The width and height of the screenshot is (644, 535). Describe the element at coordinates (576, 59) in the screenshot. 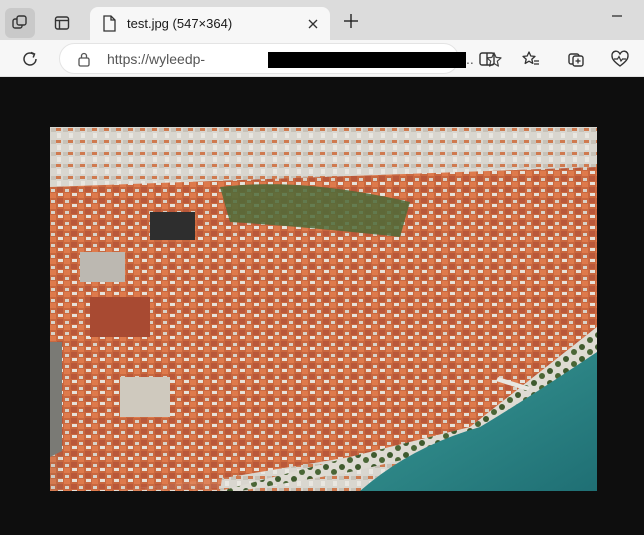

I see `collections-icon` at that location.